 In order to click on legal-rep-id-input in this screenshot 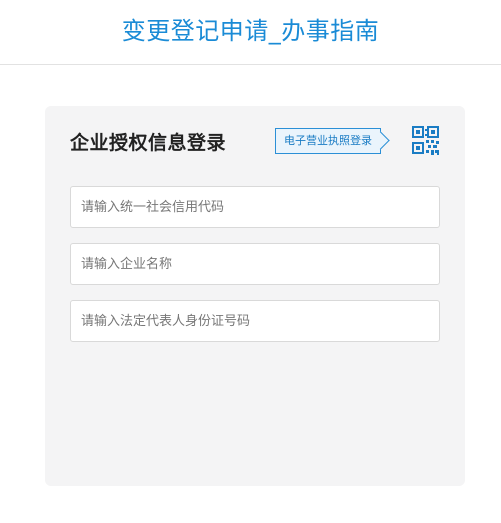, I will do `click(255, 321)`.